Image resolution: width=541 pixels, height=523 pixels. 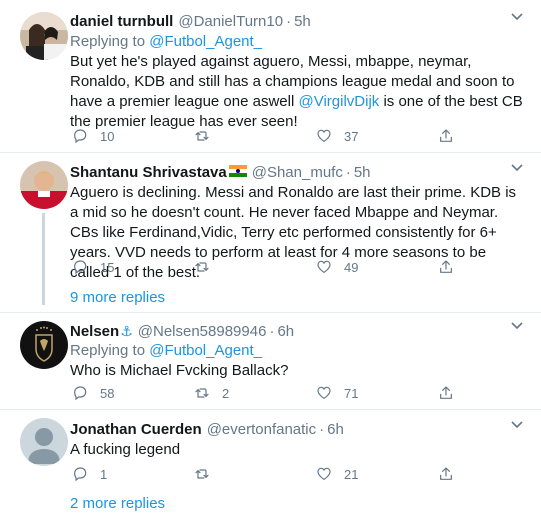 What do you see at coordinates (131, 136) in the screenshot?
I see `reply-button: 10` at bounding box center [131, 136].